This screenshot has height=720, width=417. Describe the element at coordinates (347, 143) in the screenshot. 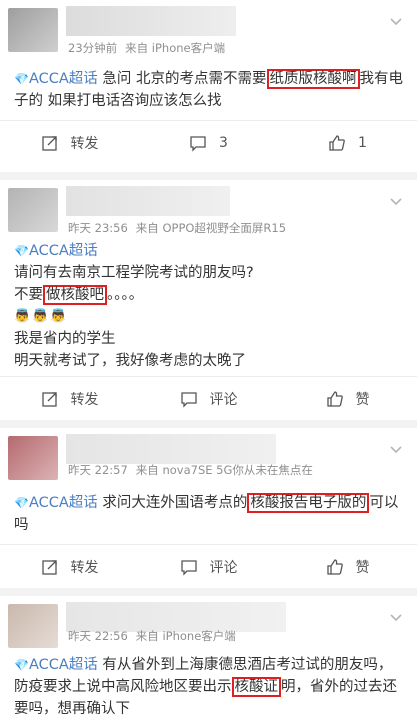

I see `like-button: 1` at that location.